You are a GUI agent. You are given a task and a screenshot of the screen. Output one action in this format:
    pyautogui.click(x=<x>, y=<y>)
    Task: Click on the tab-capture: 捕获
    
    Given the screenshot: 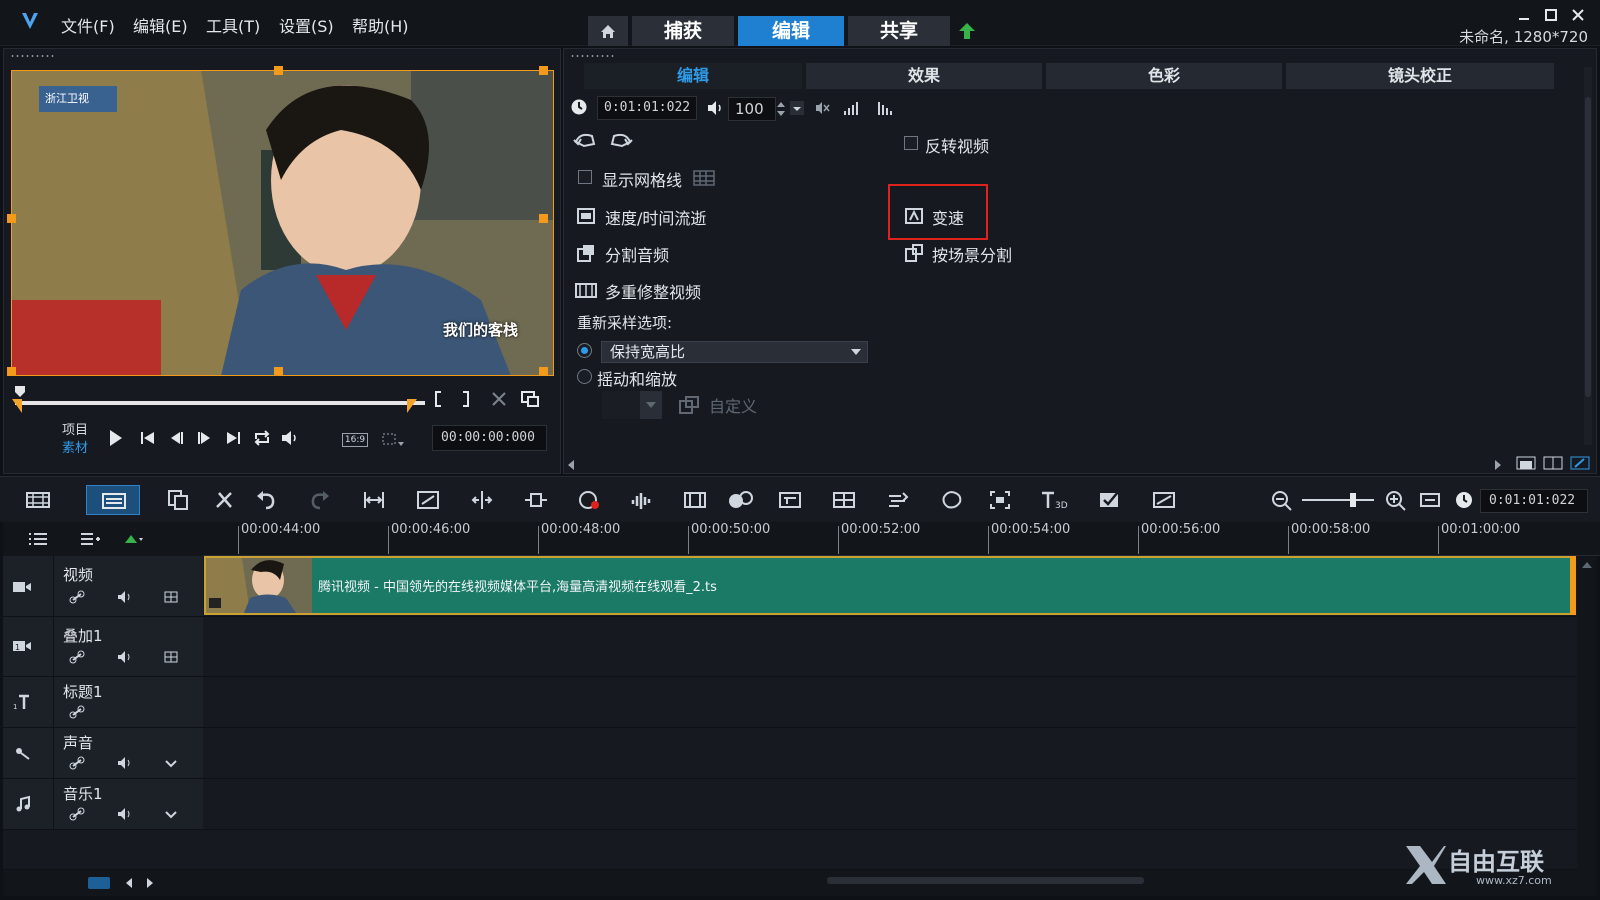 What is the action you would take?
    pyautogui.click(x=683, y=31)
    